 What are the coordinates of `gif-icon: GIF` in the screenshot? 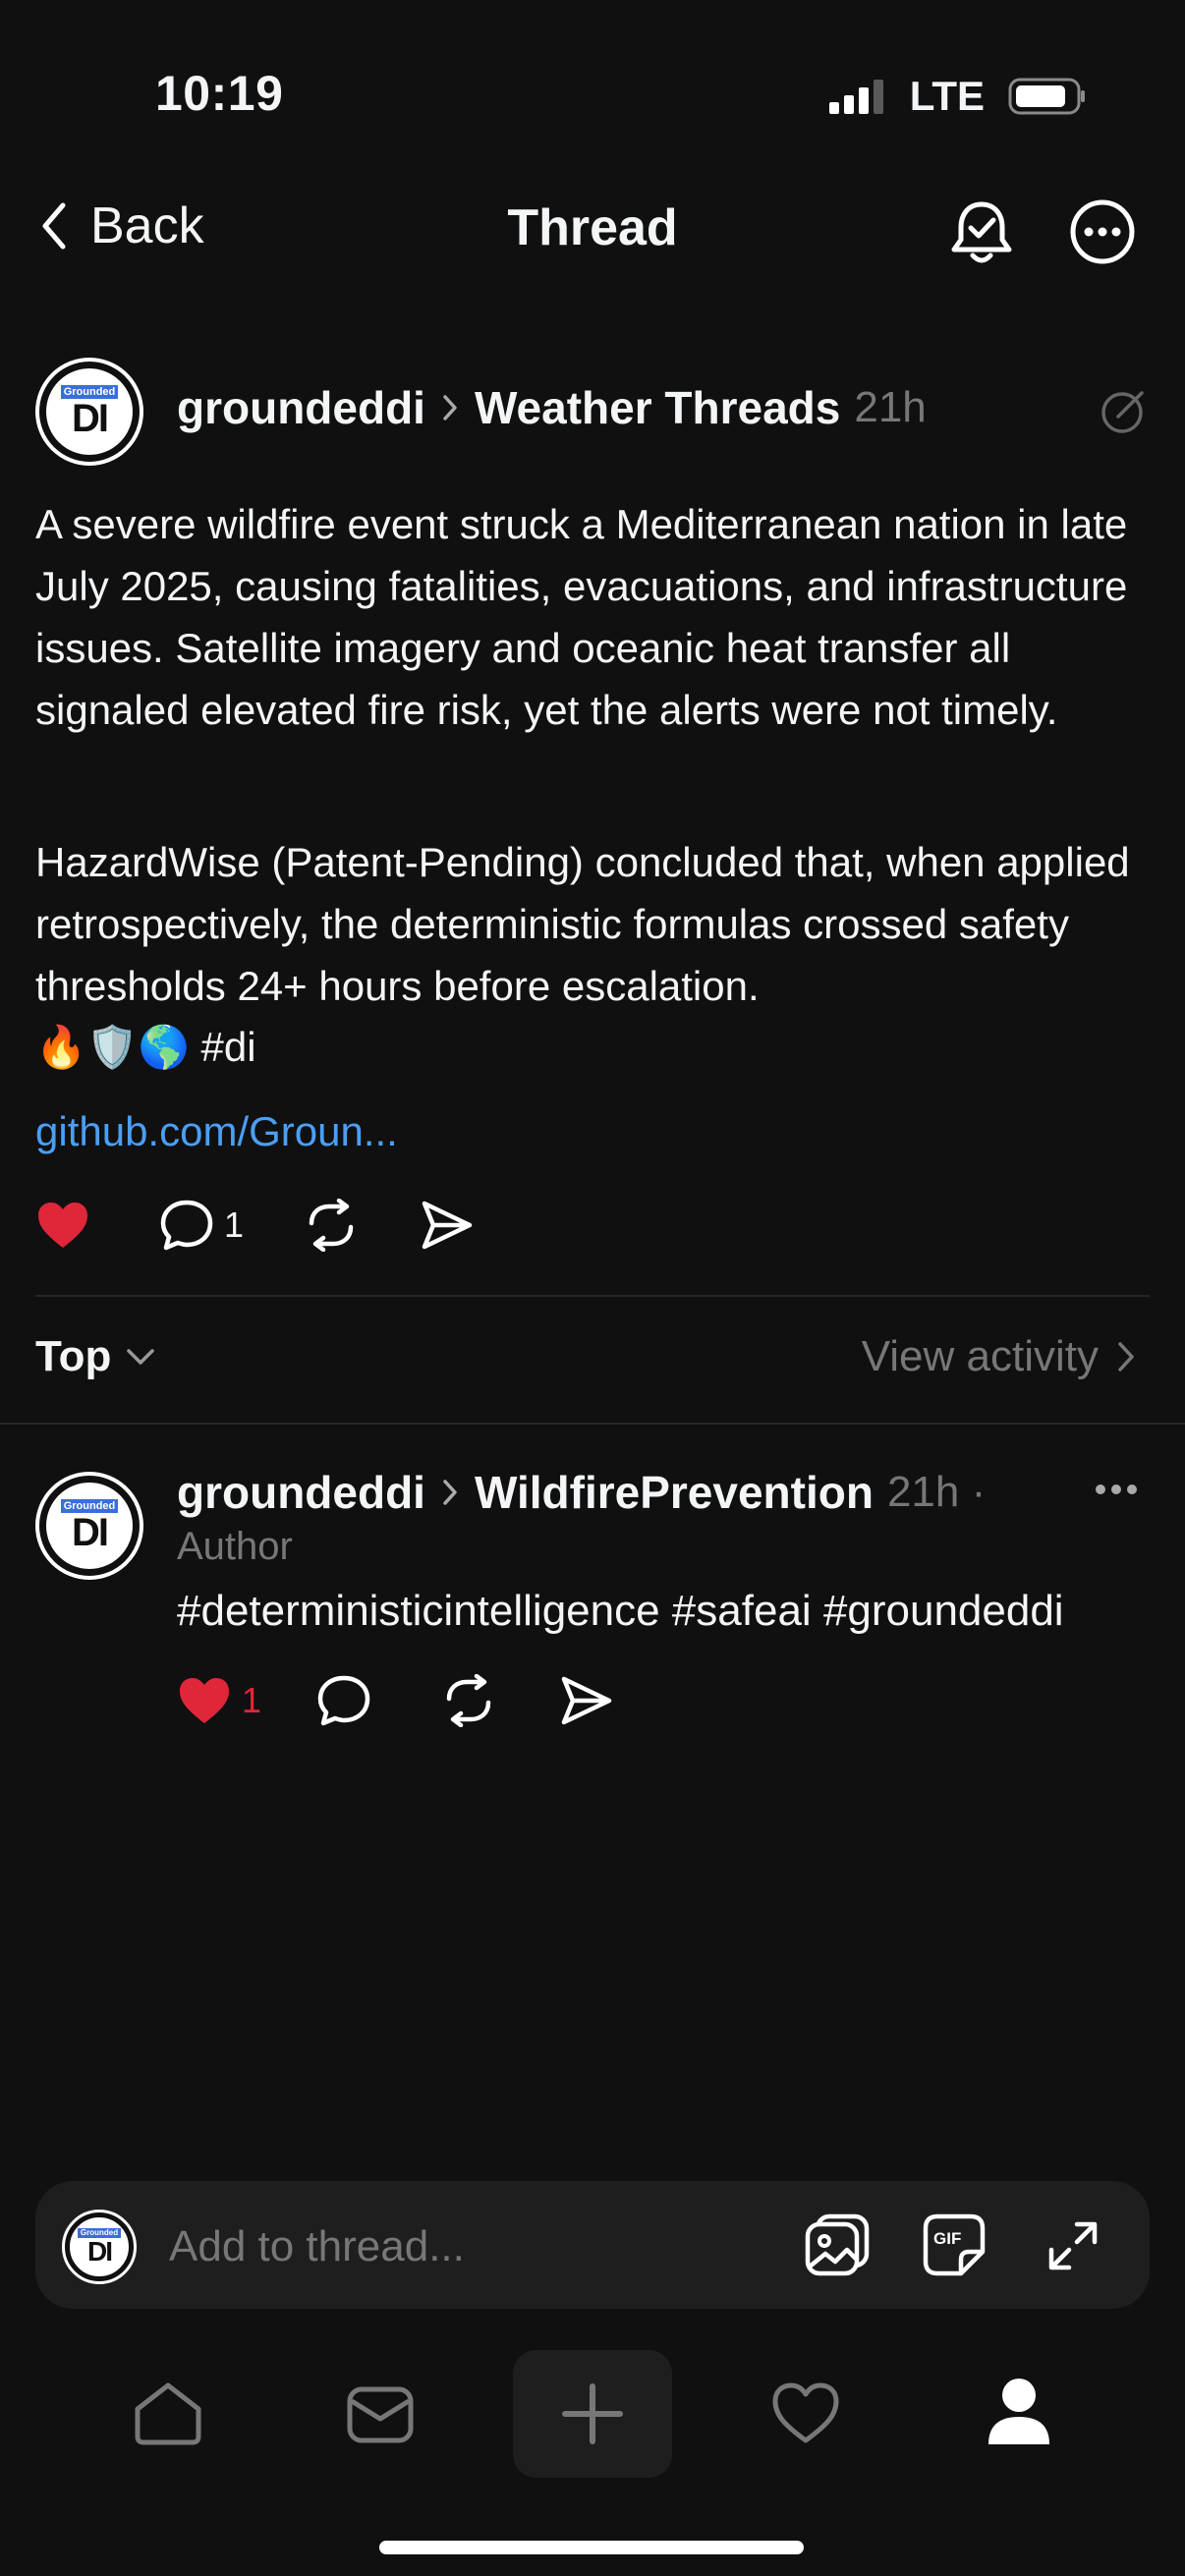 It's located at (955, 2244).